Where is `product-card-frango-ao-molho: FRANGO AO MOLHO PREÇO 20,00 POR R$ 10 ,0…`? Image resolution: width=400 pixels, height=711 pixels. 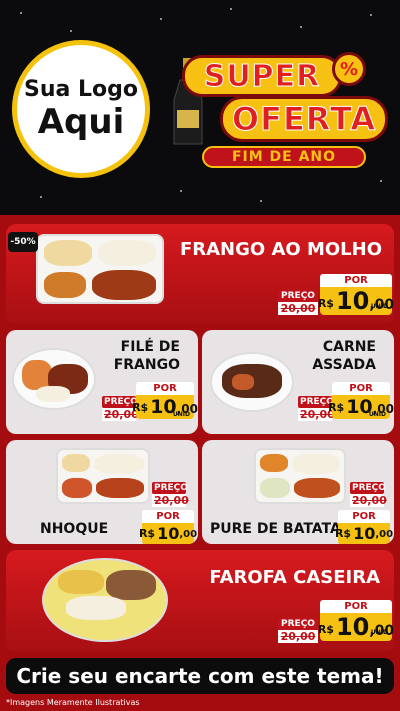 product-card-frango-ao-molho: FRANGO AO MOLHO PREÇO 20,00 POR R$ 10 ,0… is located at coordinates (200, 274).